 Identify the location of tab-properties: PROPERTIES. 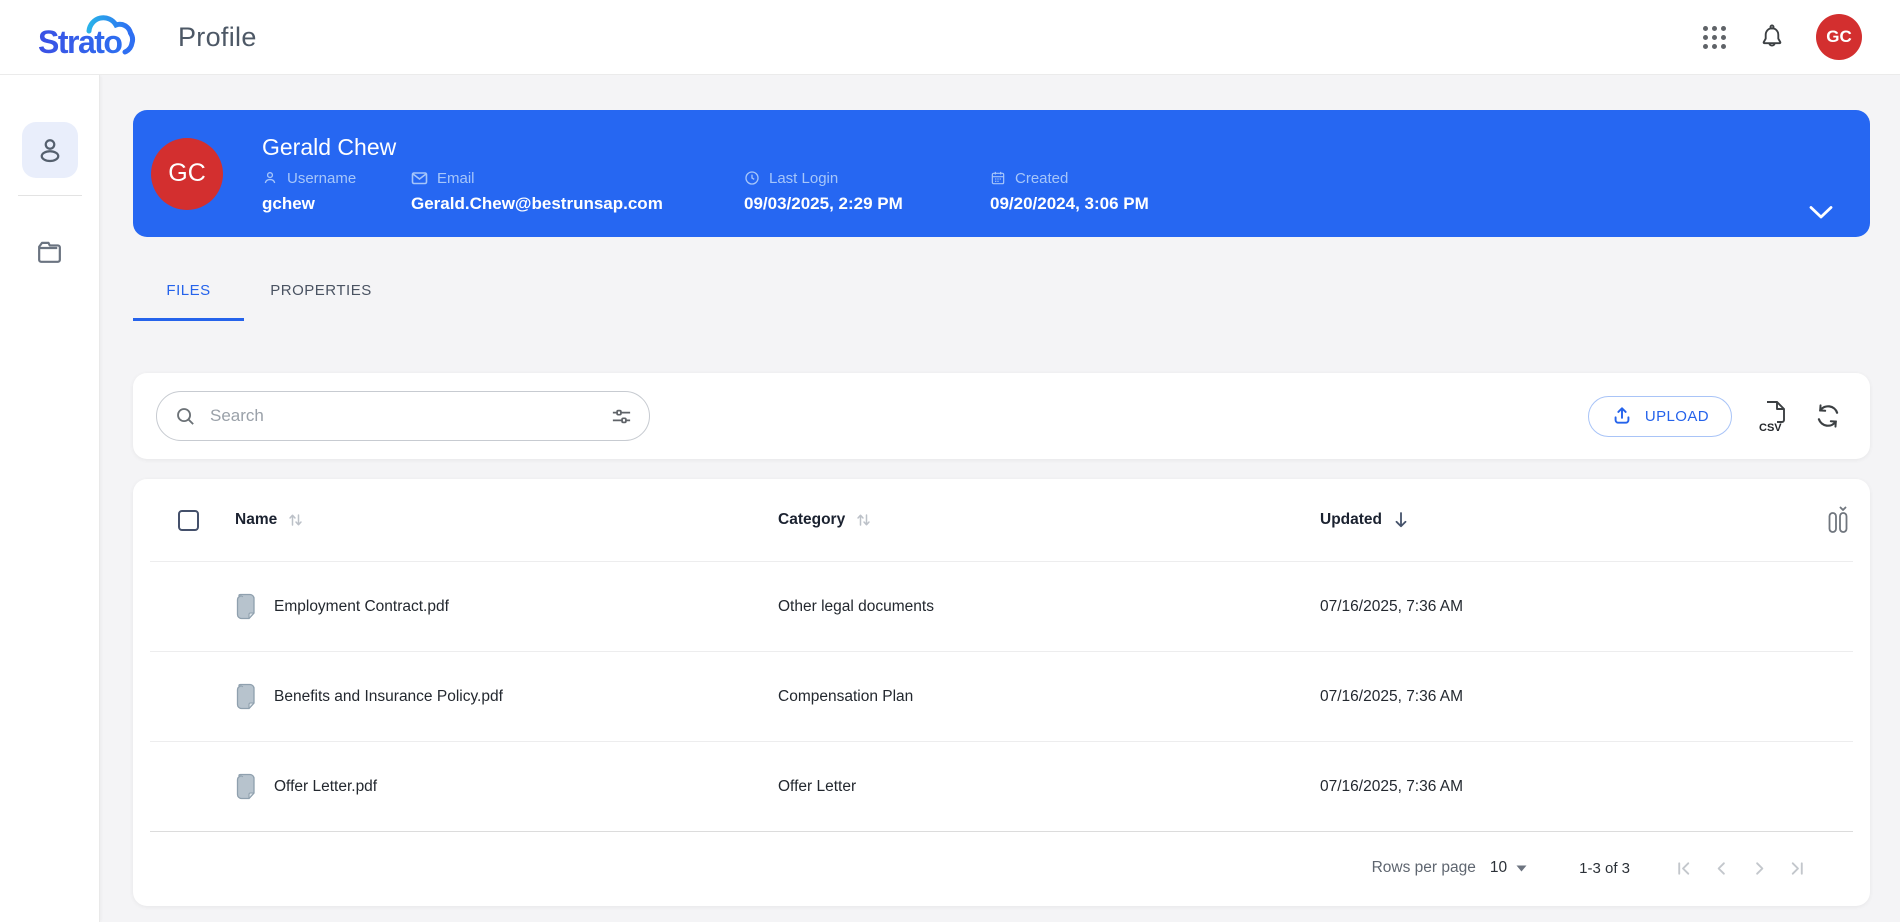
(321, 301).